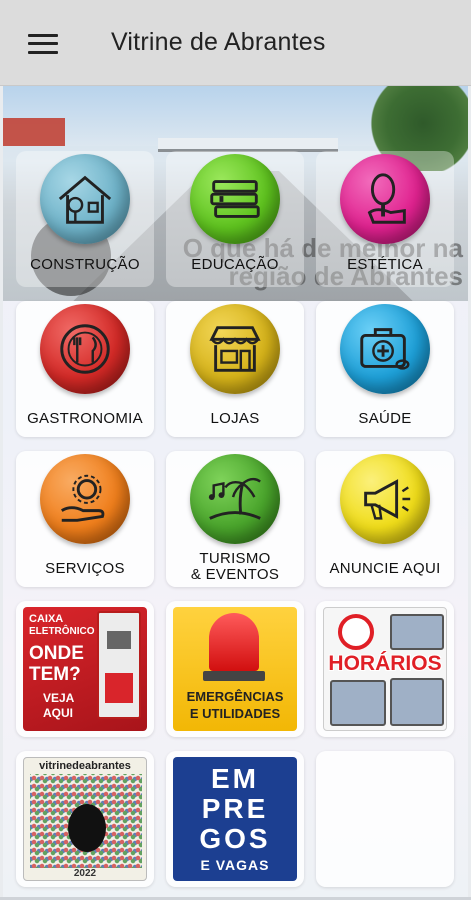 The height and width of the screenshot is (900, 471). Describe the element at coordinates (235, 574) in the screenshot. I see `category-label-line2: & EVENTOS` at that location.